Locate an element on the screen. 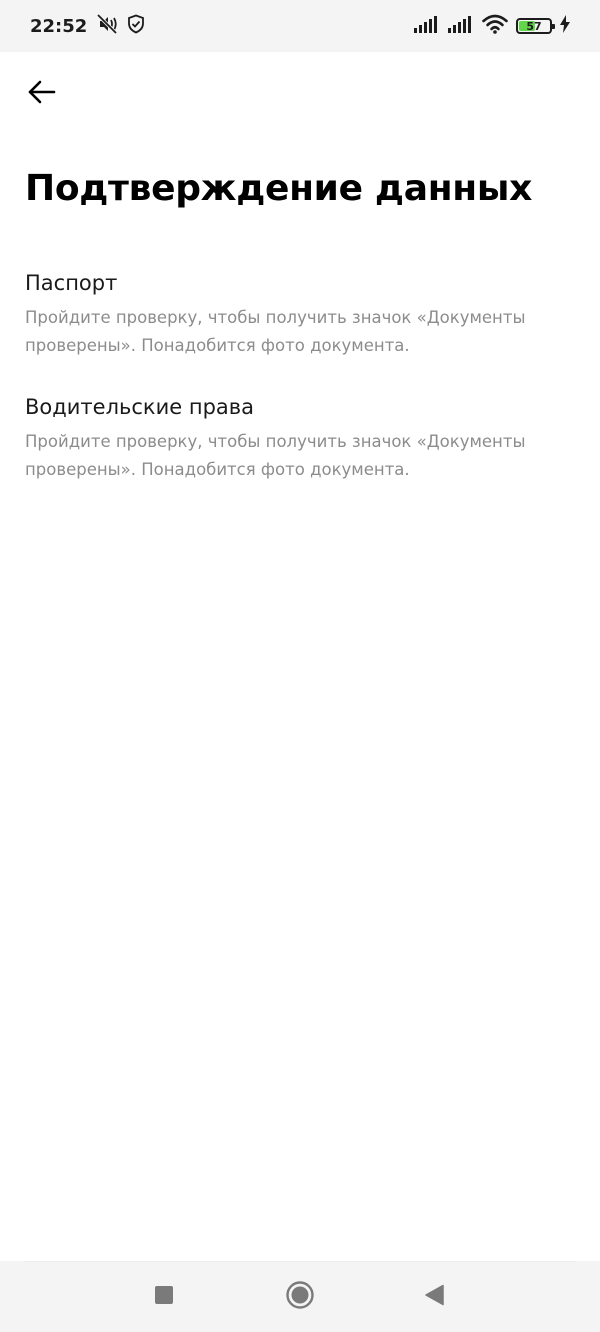  battery-level: 57 is located at coordinates (534, 26).